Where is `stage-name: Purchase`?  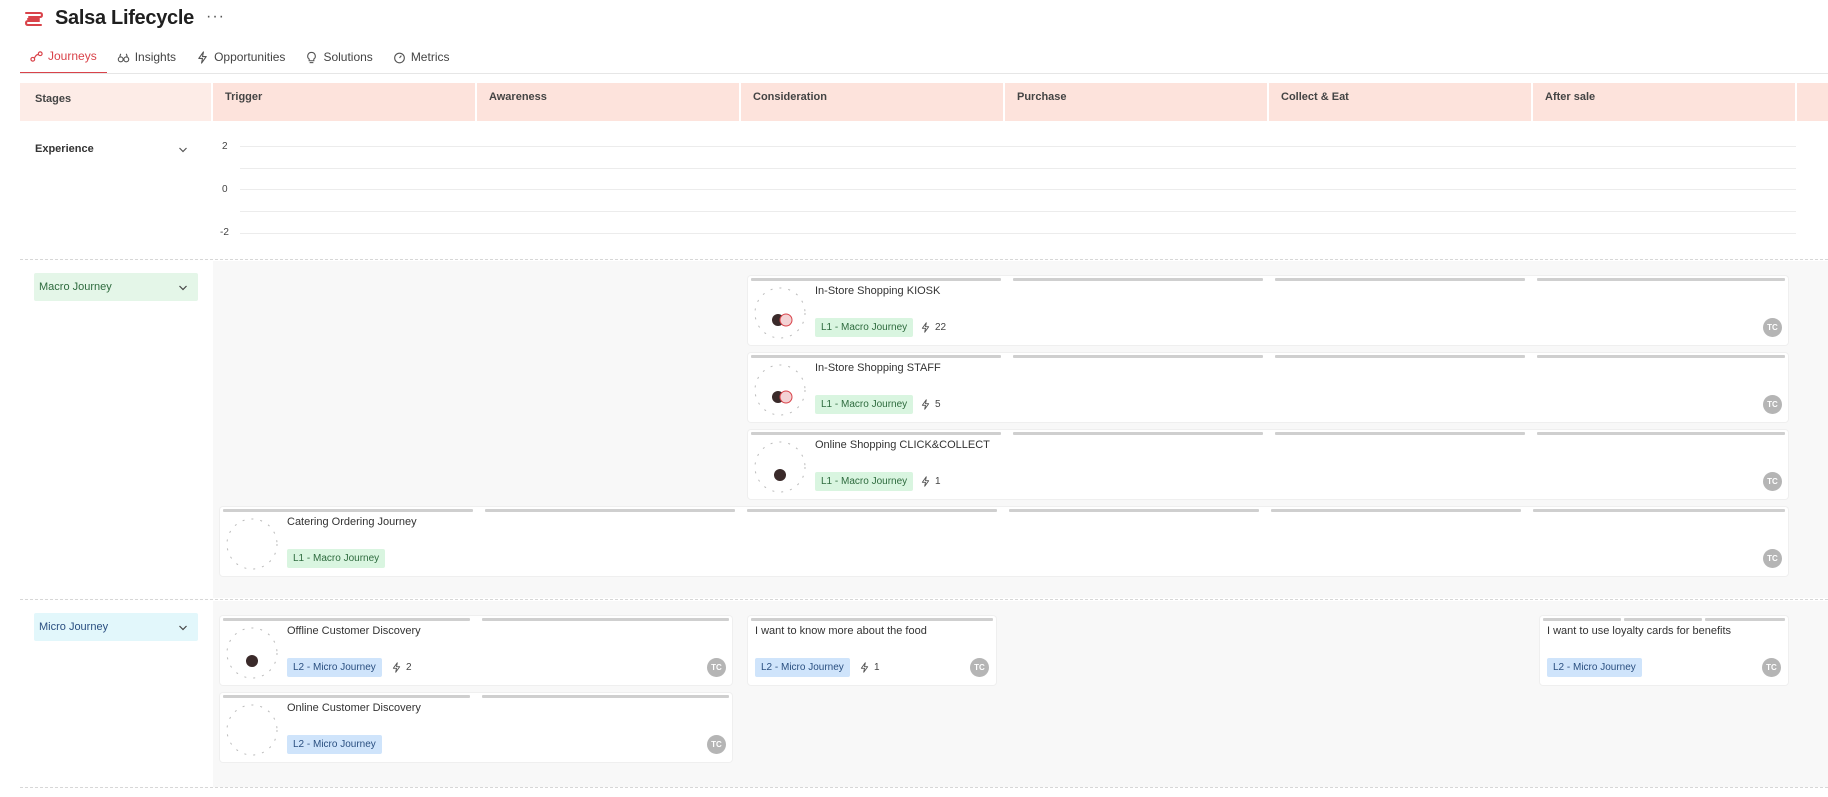 stage-name: Purchase is located at coordinates (1042, 97).